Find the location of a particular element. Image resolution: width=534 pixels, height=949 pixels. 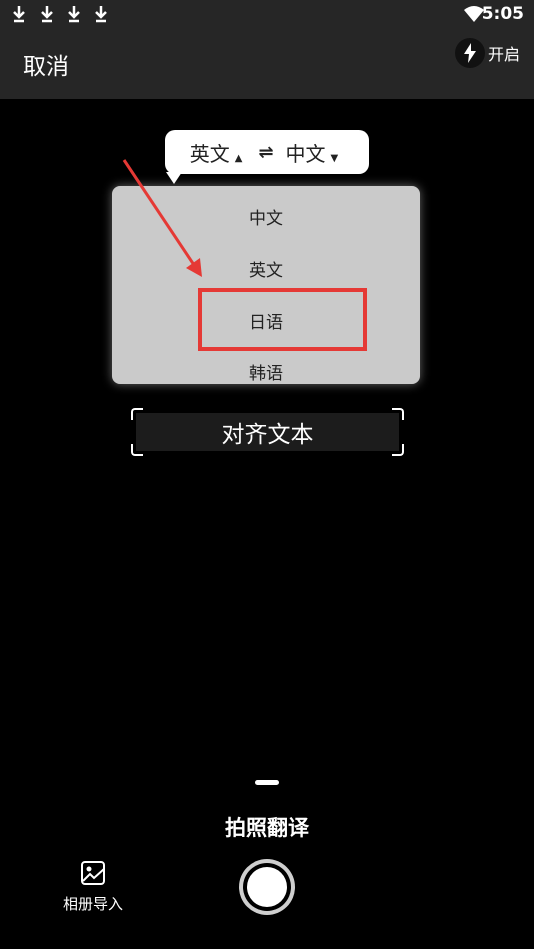

flash-label: 开启 is located at coordinates (504, 54).